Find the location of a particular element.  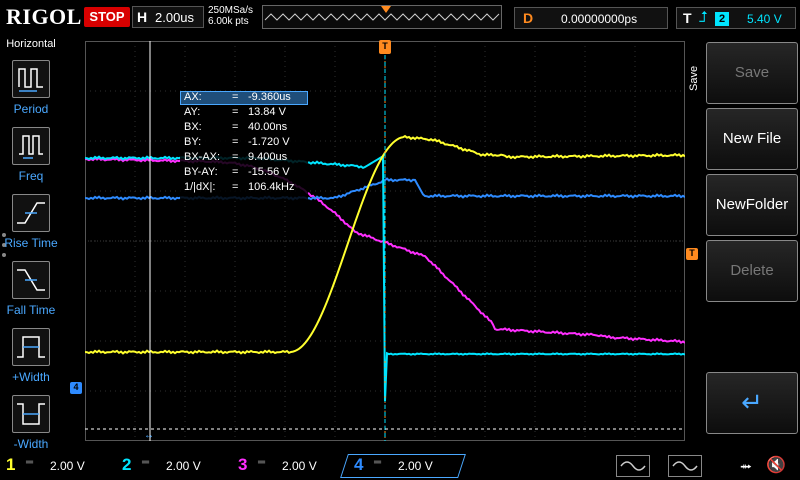

save-menu: Save Save New File NewFolder Delete ↵ is located at coordinates (744, 244).